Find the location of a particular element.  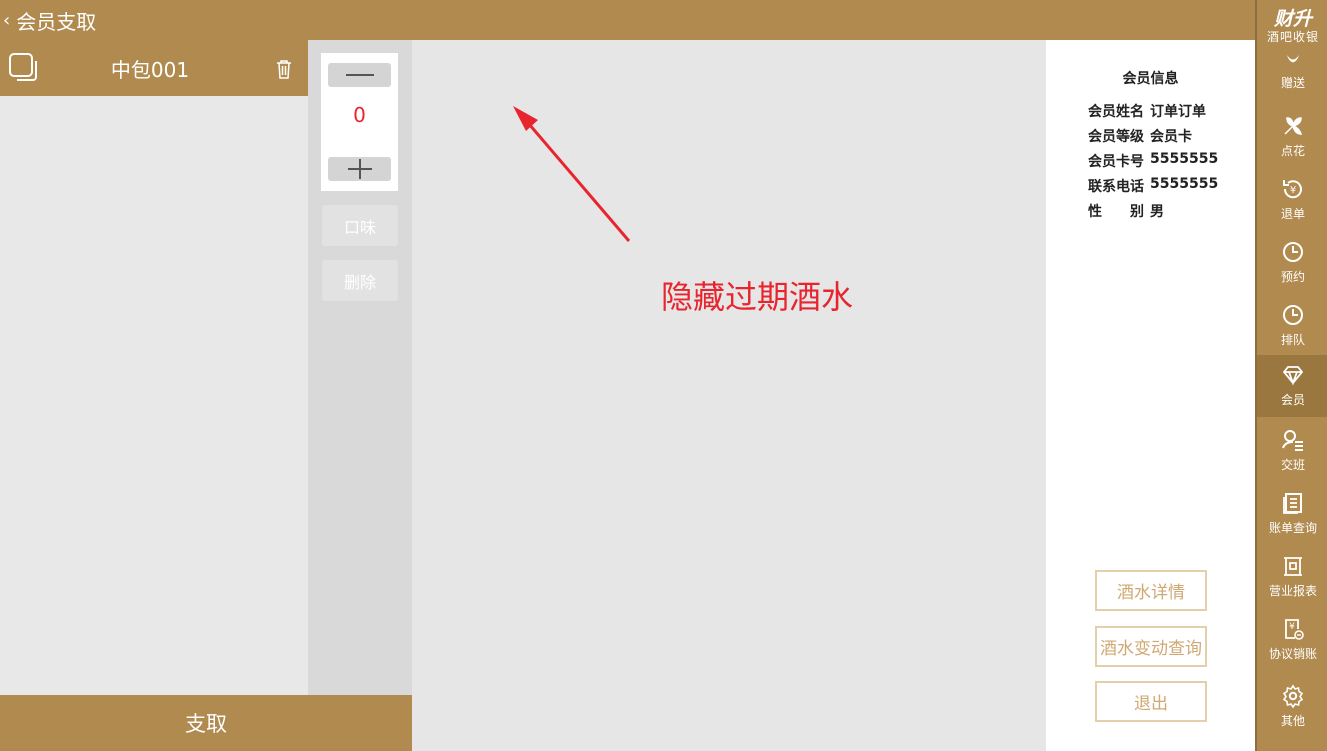

nav-item-other: 其他 is located at coordinates (1292, 713).